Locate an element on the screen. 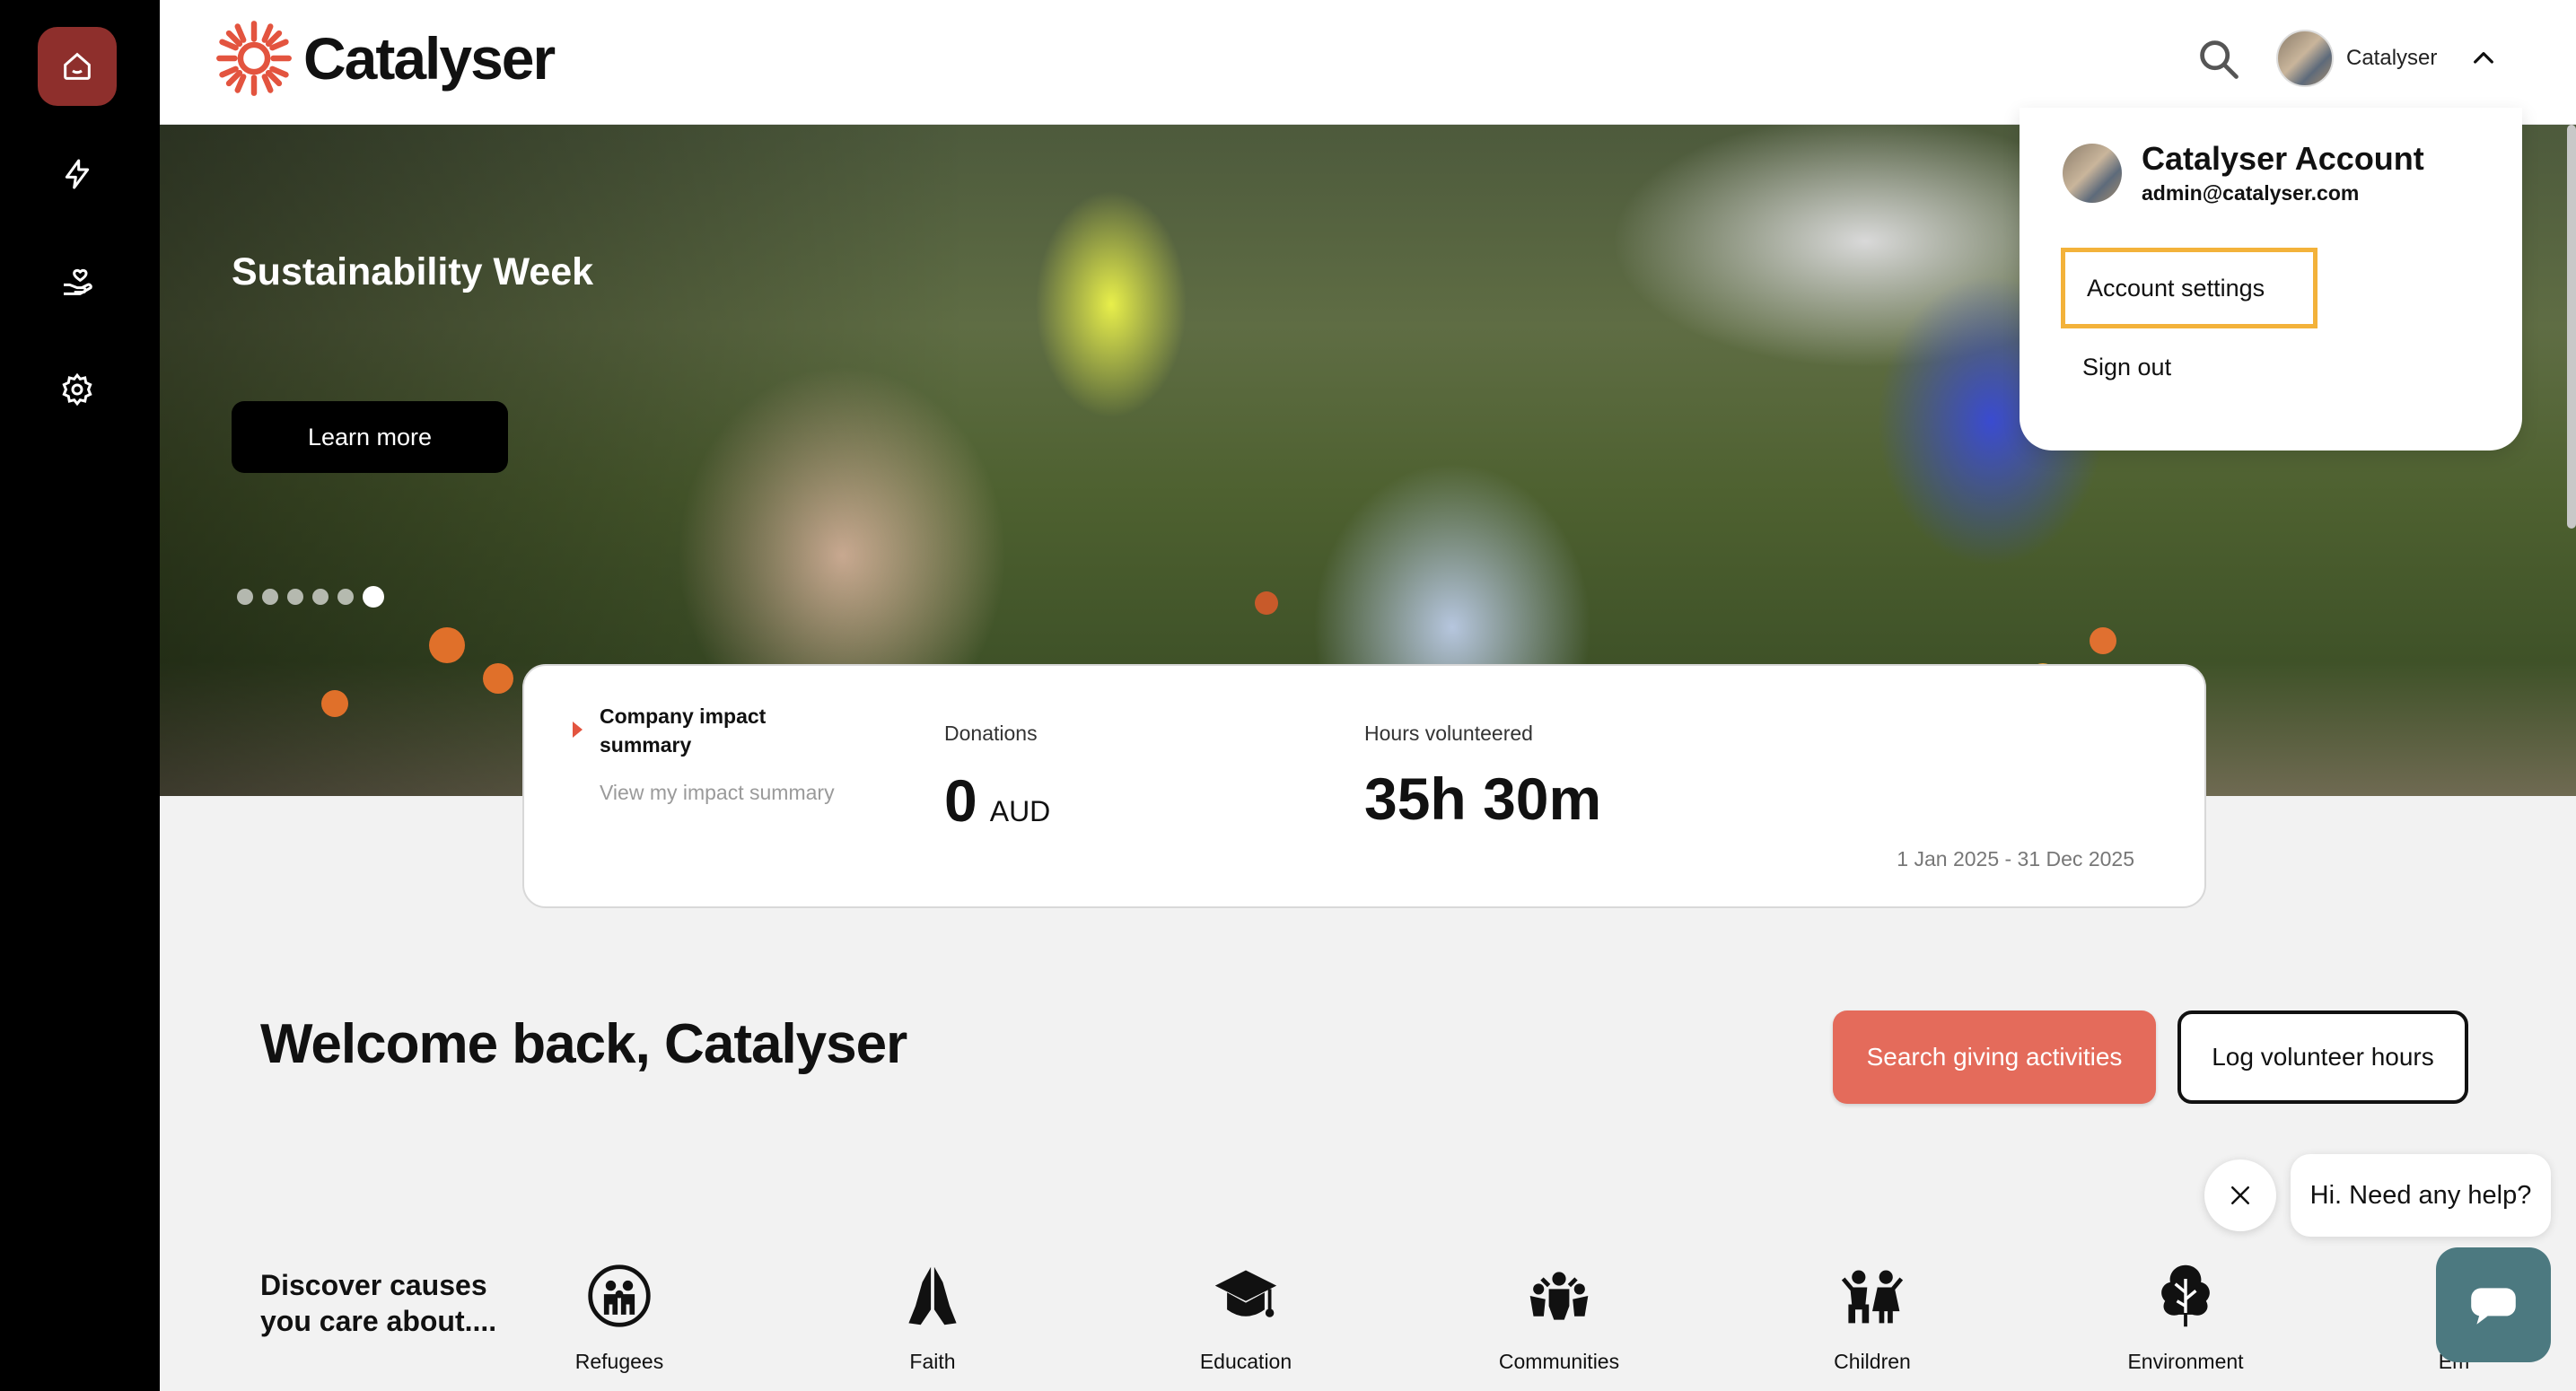 Image resolution: width=2576 pixels, height=1391 pixels. donations-value: 0 AUD is located at coordinates (997, 800).